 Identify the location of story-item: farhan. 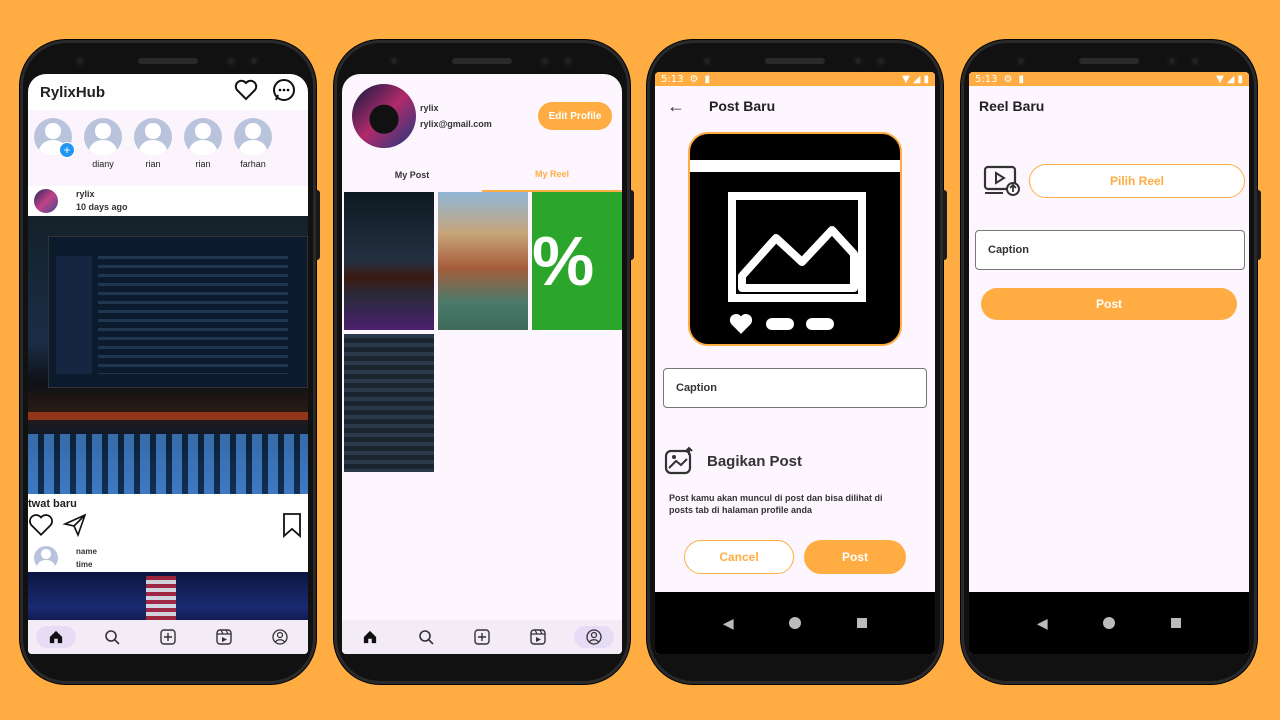
(253, 143).